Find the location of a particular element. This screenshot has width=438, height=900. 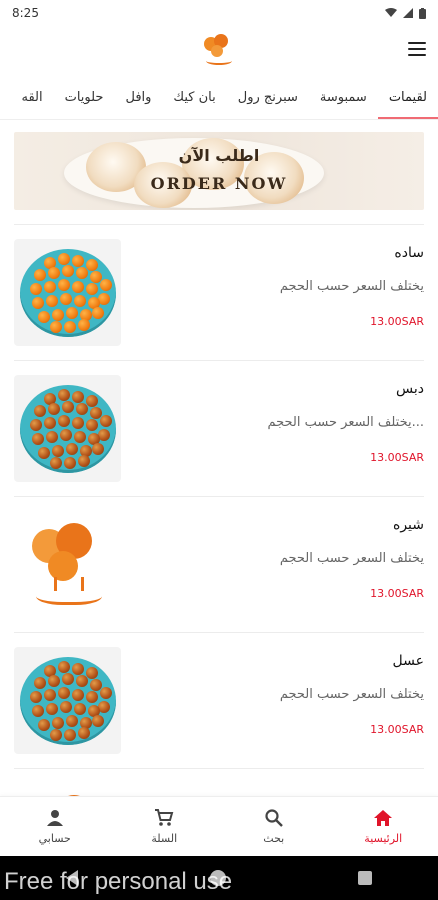

order-now-banner: اطلب الآن ORDER NOW is located at coordinates (219, 171).